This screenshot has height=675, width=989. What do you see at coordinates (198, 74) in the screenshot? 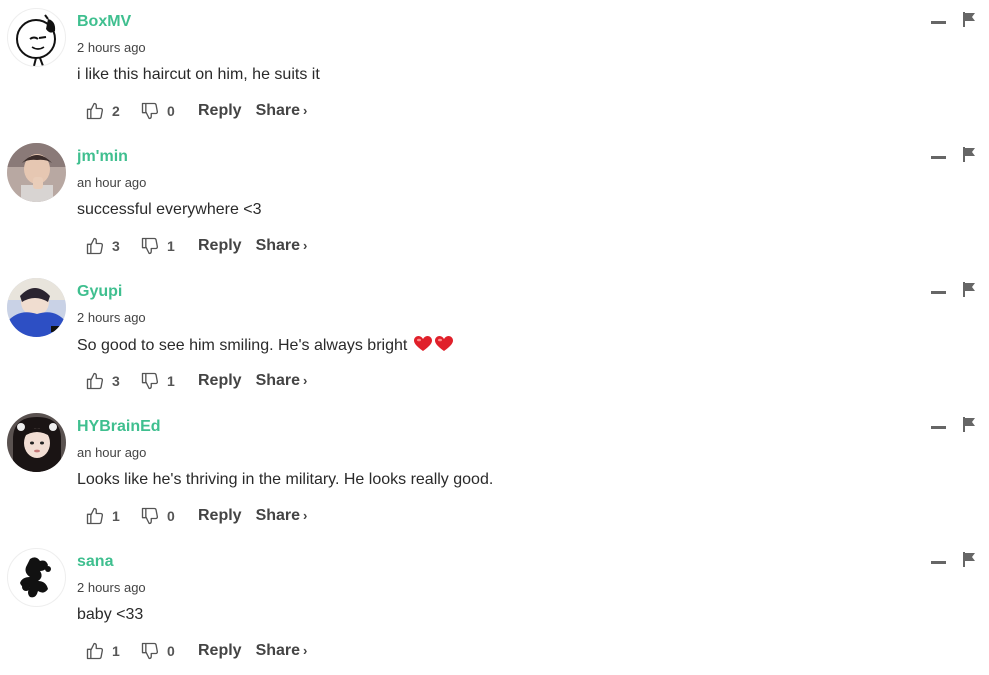
I see `comment-text: i like this haircut on him, he suits it` at bounding box center [198, 74].